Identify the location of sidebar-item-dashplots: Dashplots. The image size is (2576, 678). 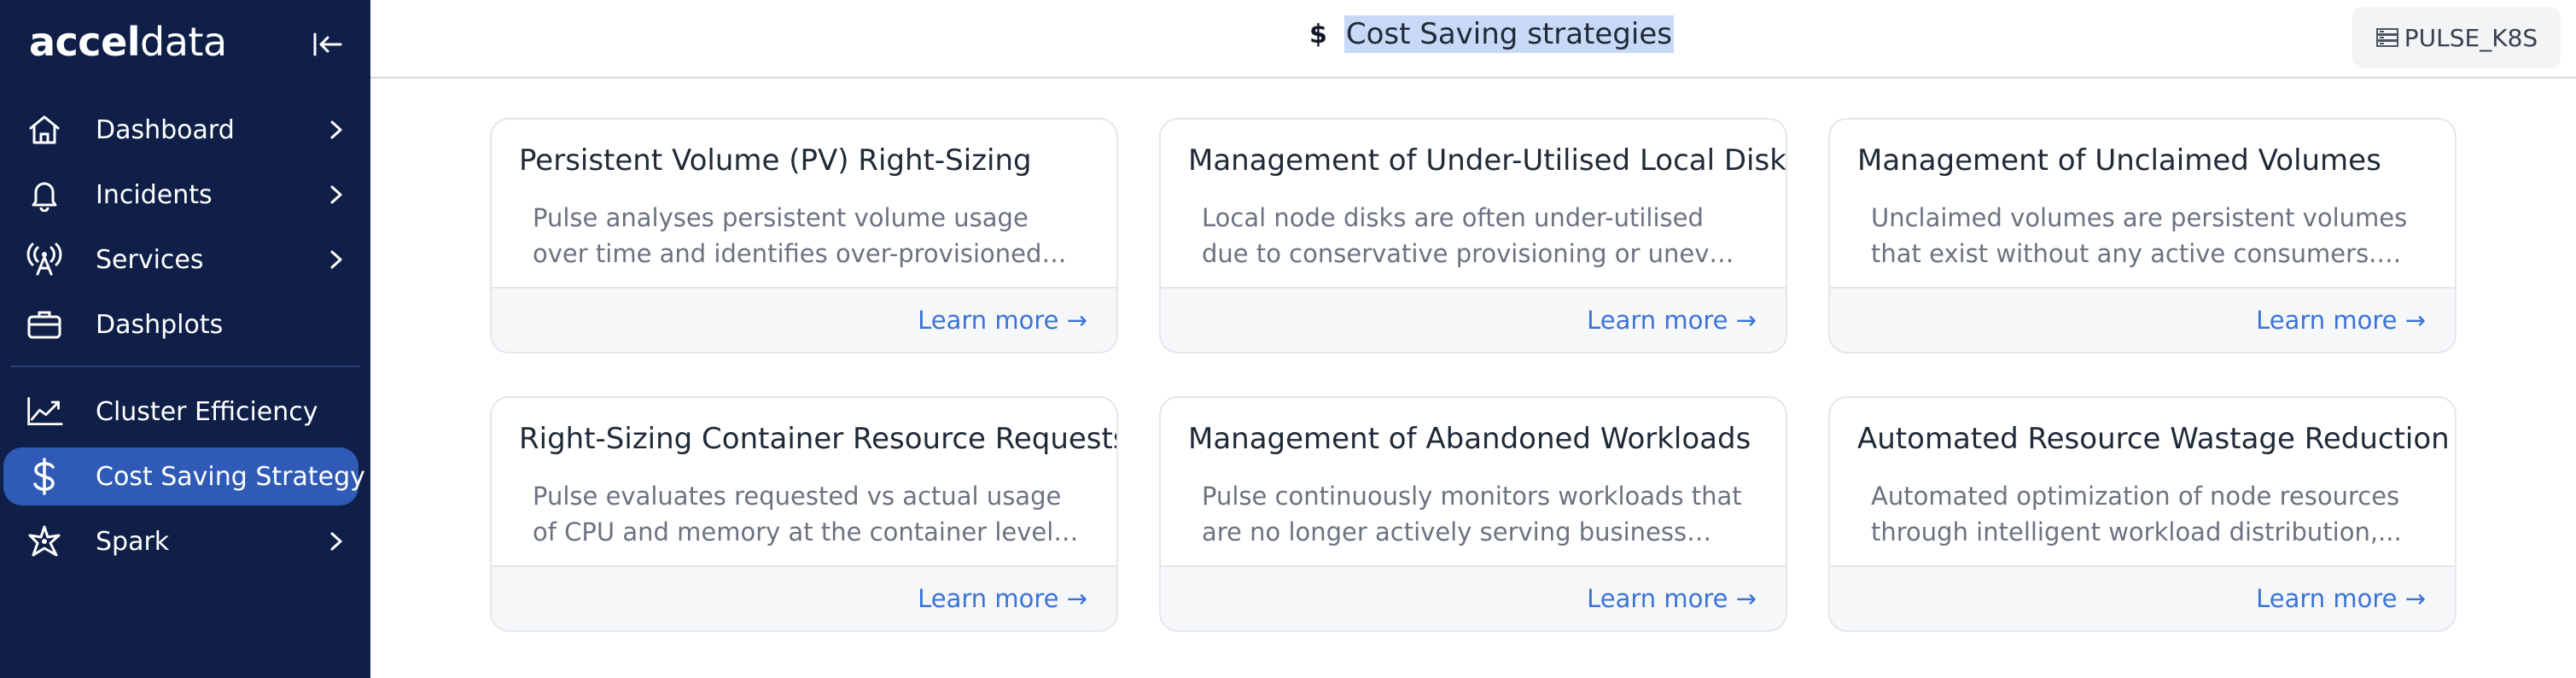
(185, 324).